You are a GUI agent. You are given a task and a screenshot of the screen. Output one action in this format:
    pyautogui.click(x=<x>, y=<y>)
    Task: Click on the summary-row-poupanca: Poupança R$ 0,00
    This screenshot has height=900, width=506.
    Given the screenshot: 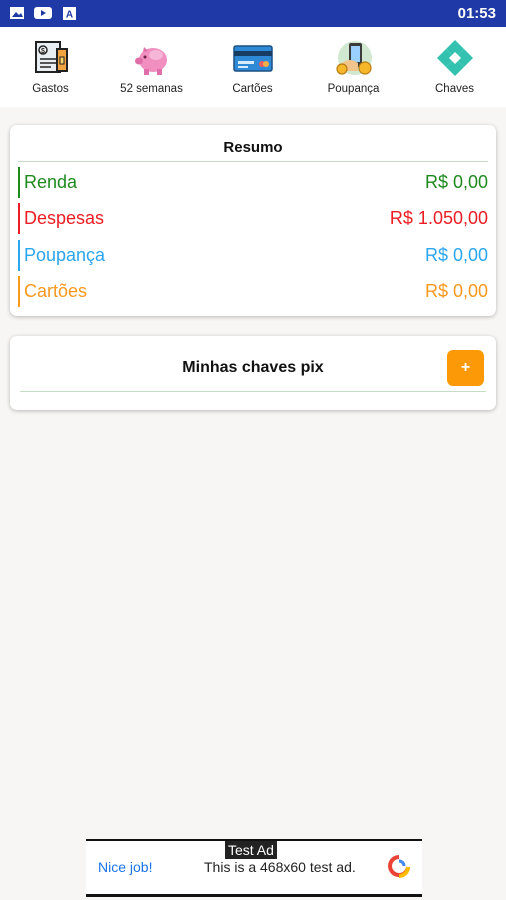 What is the action you would take?
    pyautogui.click(x=253, y=255)
    